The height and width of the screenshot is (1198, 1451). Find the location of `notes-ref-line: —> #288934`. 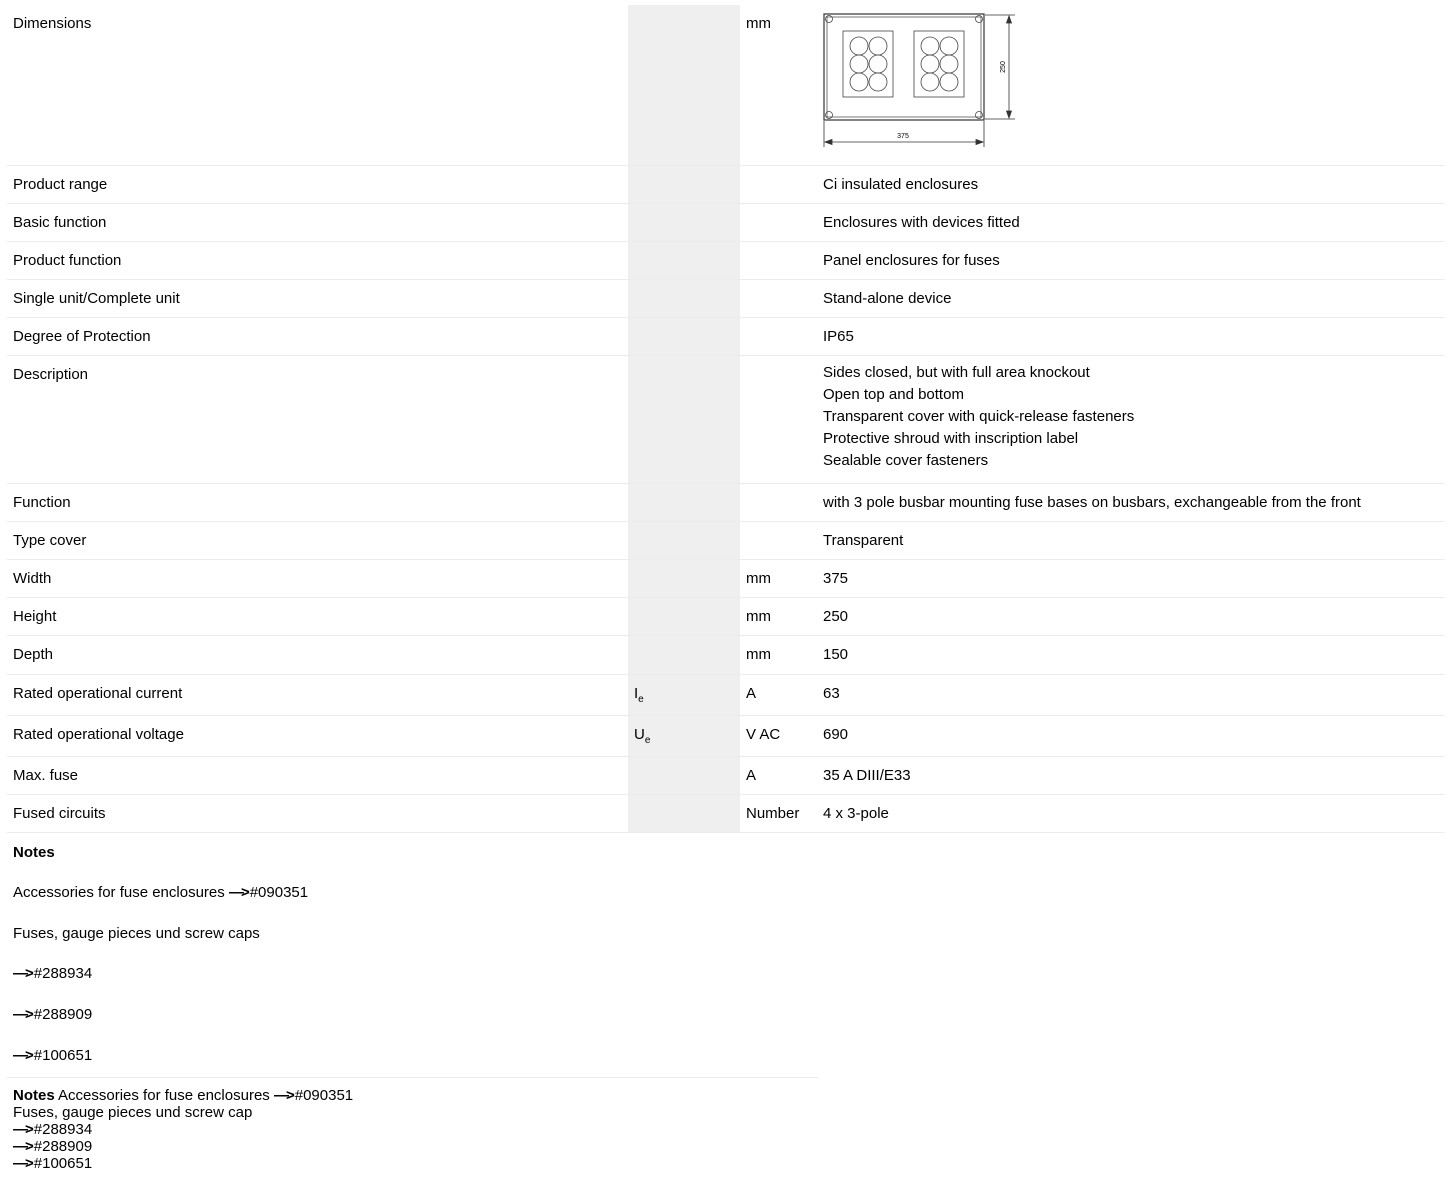

notes-ref-line: —> #288934 is located at coordinates (52, 973).